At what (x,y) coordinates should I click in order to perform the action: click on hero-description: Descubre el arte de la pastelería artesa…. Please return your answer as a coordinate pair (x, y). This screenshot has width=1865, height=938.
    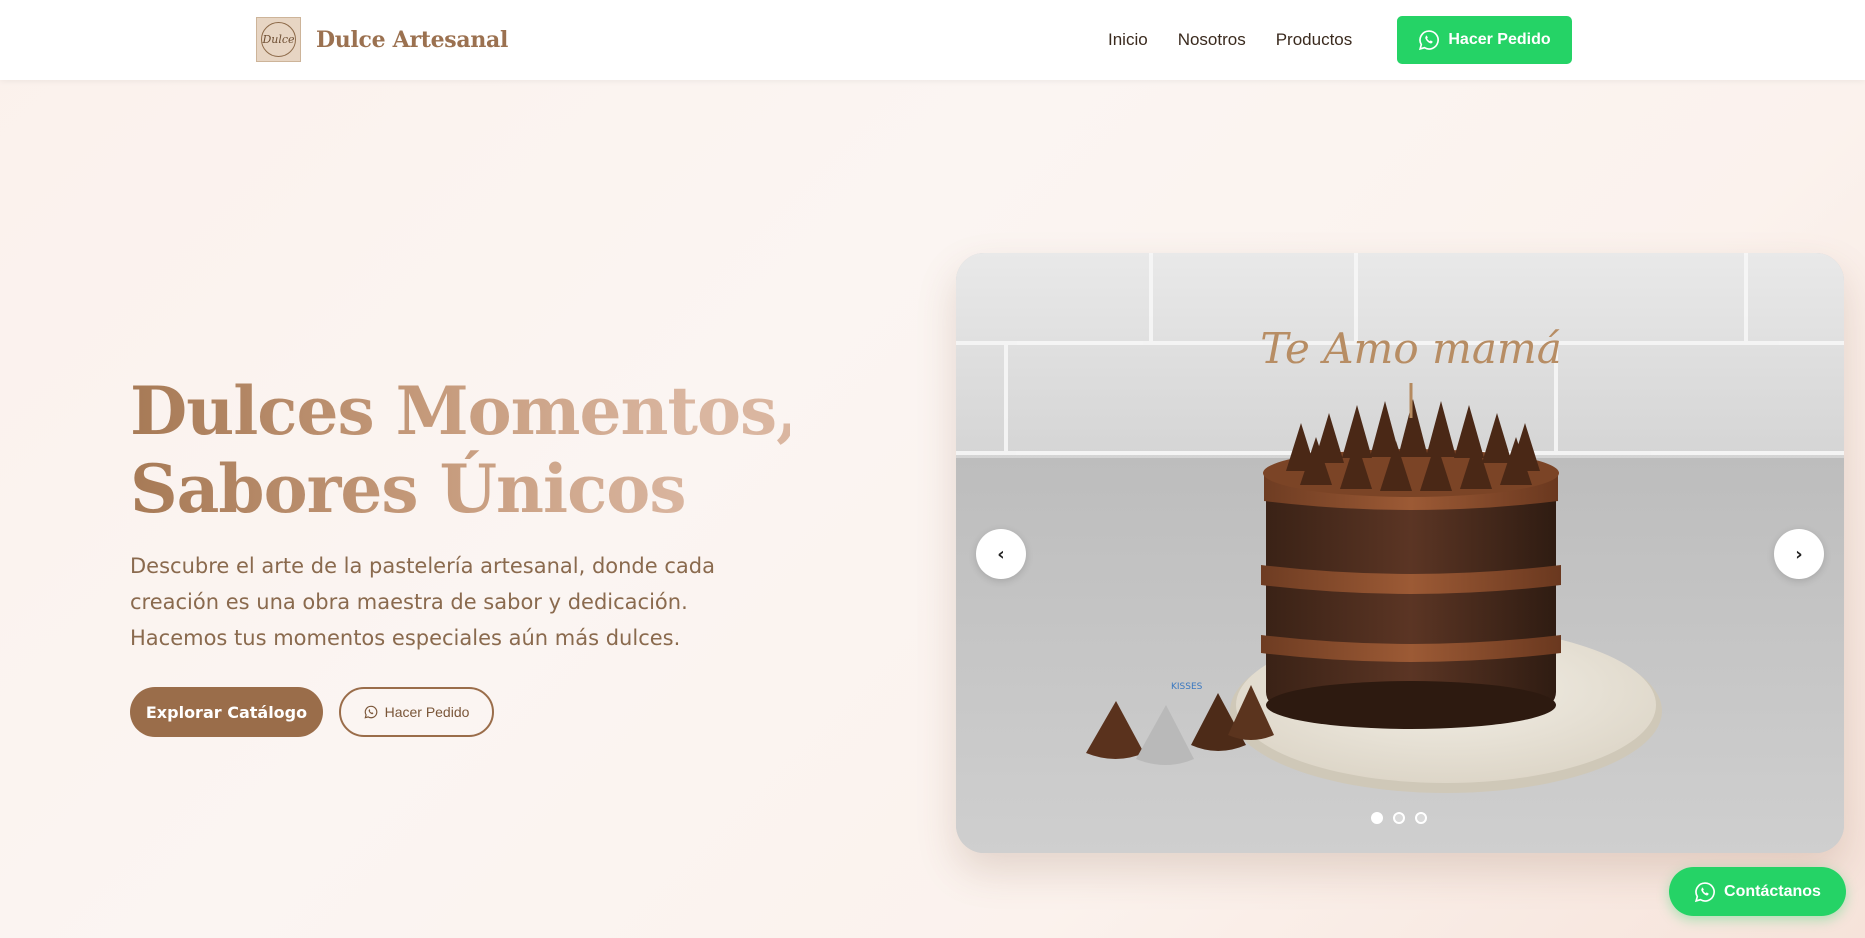
    Looking at the image, I should click on (422, 602).